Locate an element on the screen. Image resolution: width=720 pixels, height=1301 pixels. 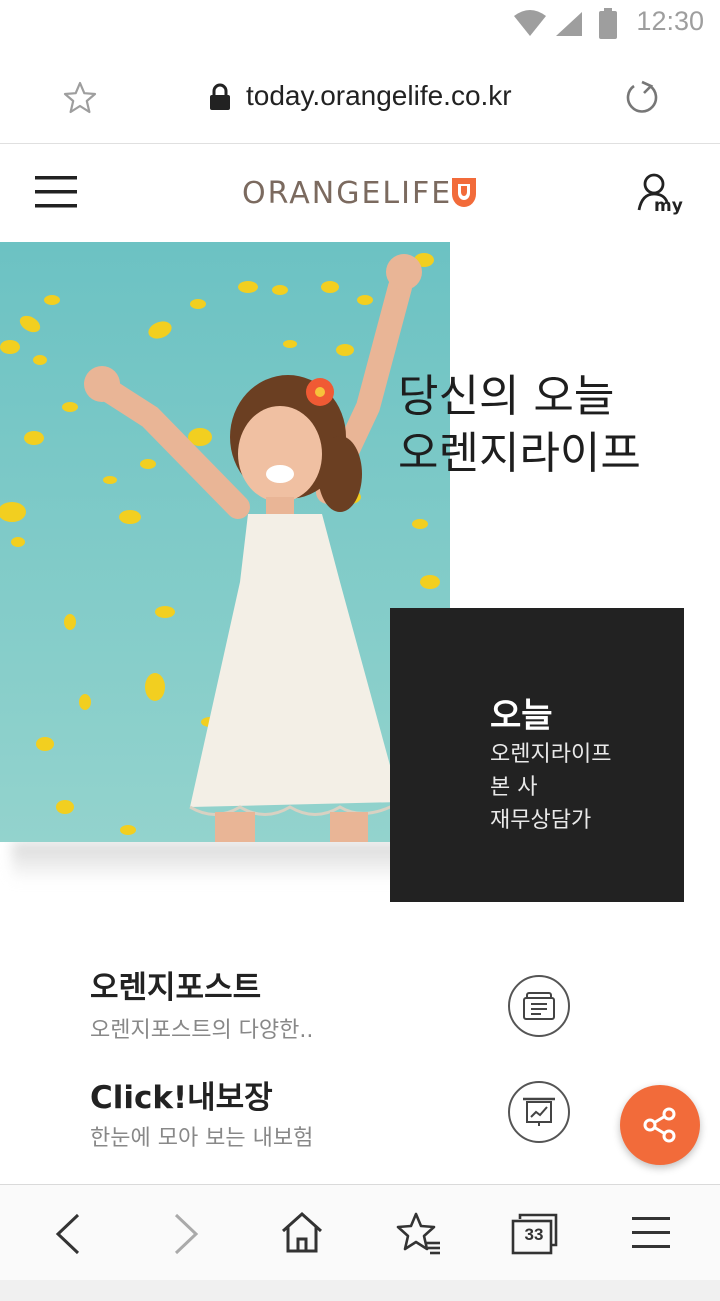
battery-icon is located at coordinates (608, 23).